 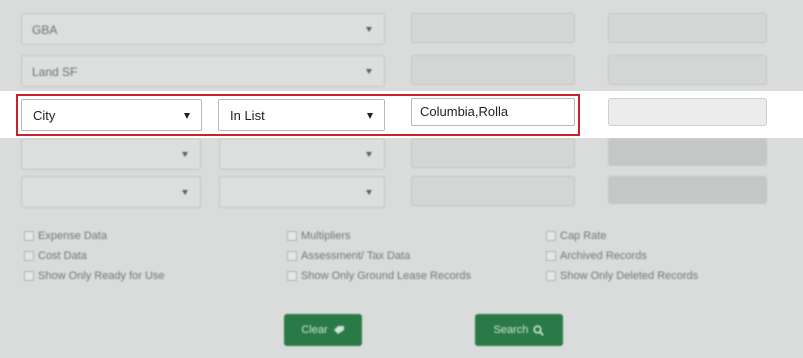 What do you see at coordinates (314, 330) in the screenshot?
I see `clear-button-label: Clear` at bounding box center [314, 330].